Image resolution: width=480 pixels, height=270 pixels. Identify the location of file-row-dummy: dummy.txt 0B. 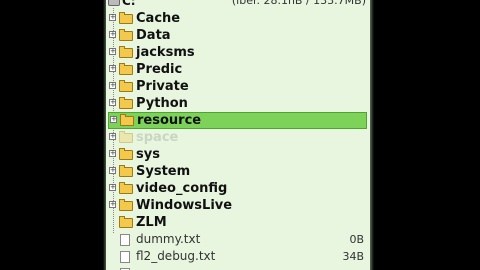
(238, 239).